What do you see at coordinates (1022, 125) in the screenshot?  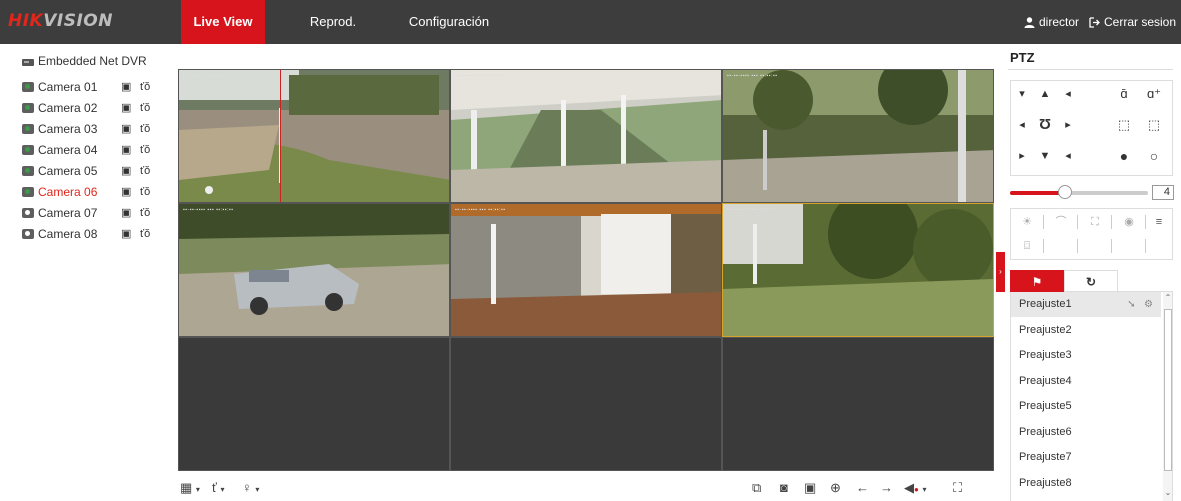 I see `pan-left-button: ◂` at bounding box center [1022, 125].